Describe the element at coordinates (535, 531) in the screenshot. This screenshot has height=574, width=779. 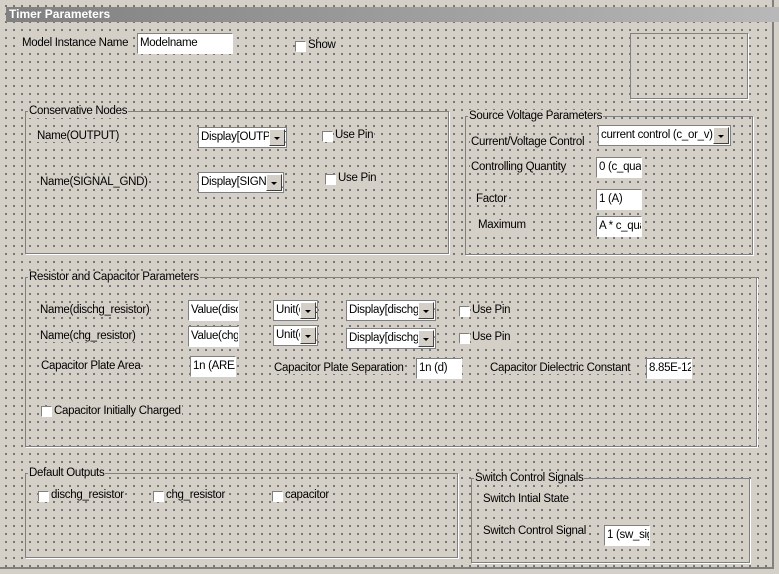
I see `switch-control-signal-label: Switch Control Signal` at that location.